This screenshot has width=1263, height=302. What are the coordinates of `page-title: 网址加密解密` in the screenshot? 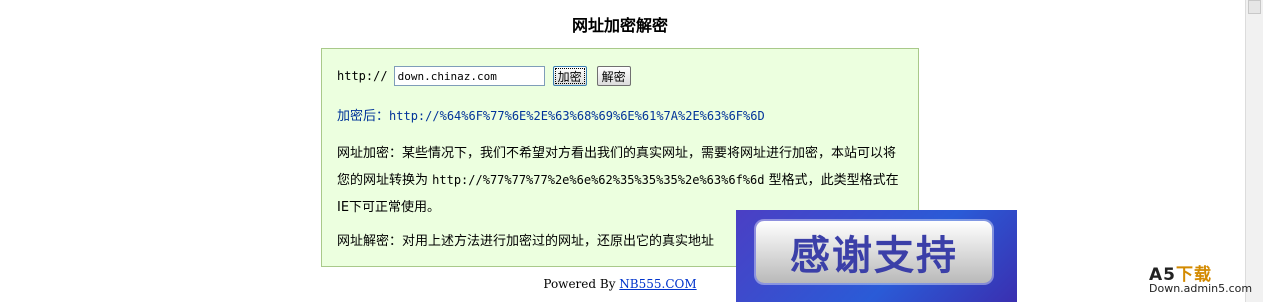 It's located at (619, 25).